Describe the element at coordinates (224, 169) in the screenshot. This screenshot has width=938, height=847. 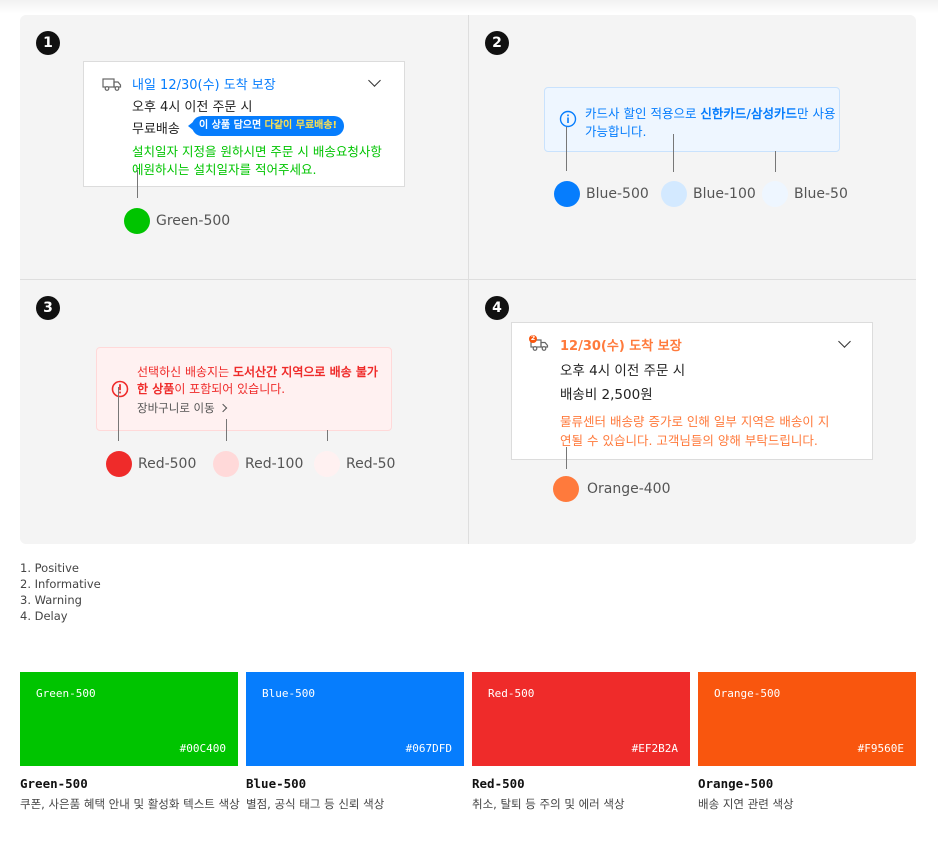
I see `install-notice-line2: 에원하시는 설치일자를 적어주세요.` at that location.